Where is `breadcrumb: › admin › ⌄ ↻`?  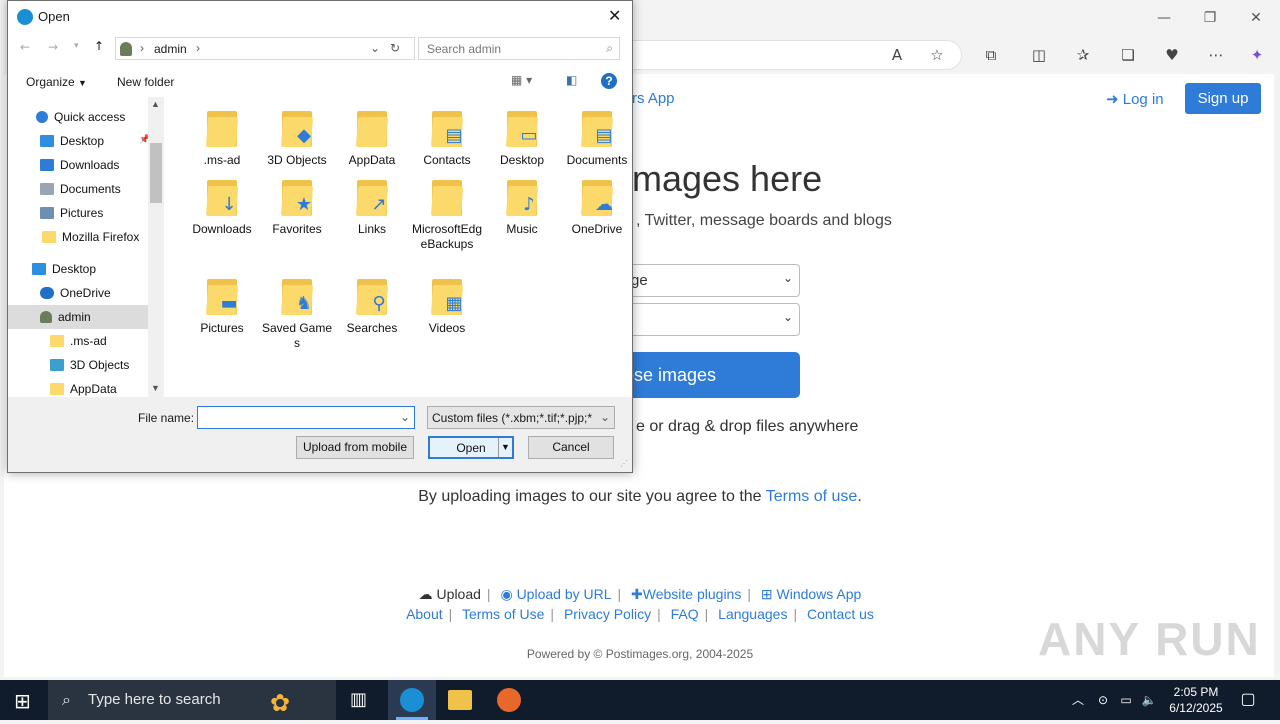
breadcrumb: › admin › ⌄ ↻ is located at coordinates (265, 48).